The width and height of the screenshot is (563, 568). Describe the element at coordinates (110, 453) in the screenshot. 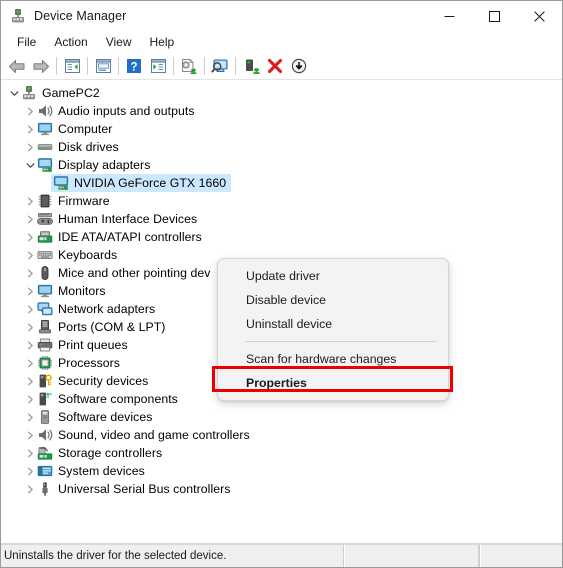

I see `tree-item-label: Storage controllers` at that location.